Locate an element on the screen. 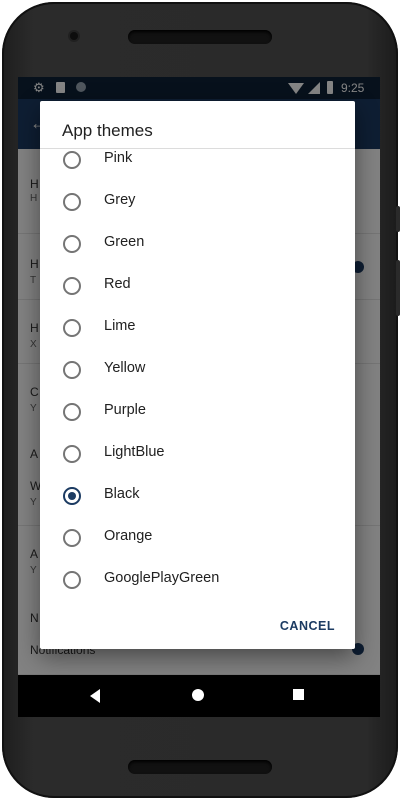  theme-option: Grey is located at coordinates (197, 202).